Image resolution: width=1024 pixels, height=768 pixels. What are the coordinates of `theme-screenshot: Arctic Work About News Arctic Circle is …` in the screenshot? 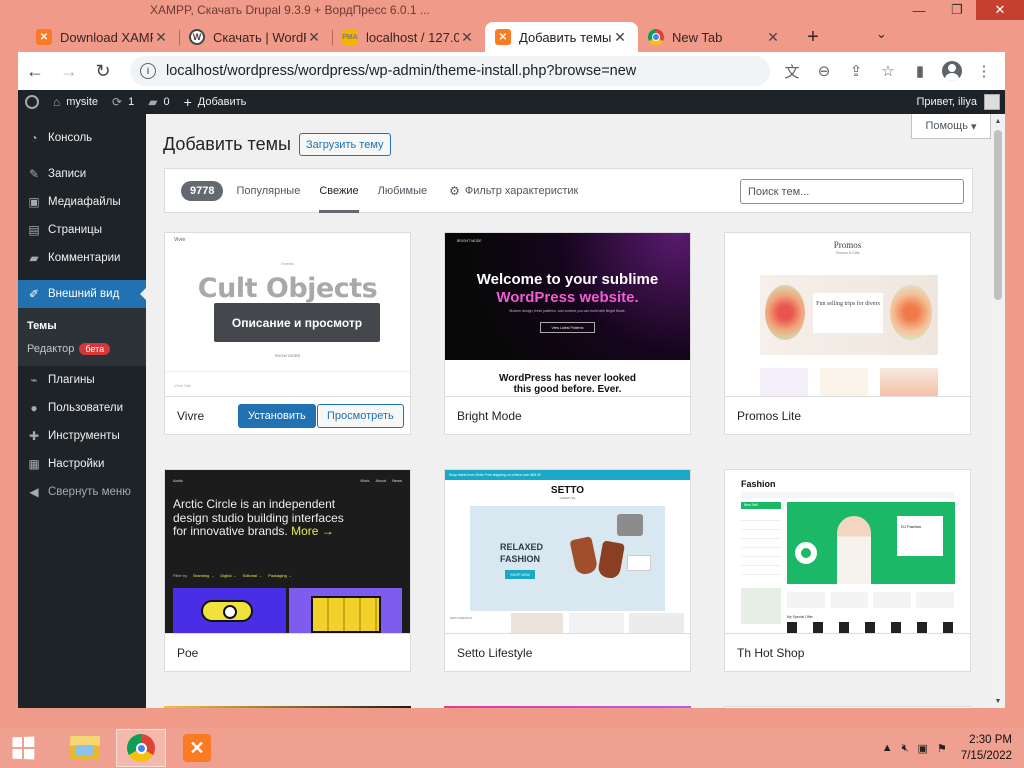 It's located at (287, 551).